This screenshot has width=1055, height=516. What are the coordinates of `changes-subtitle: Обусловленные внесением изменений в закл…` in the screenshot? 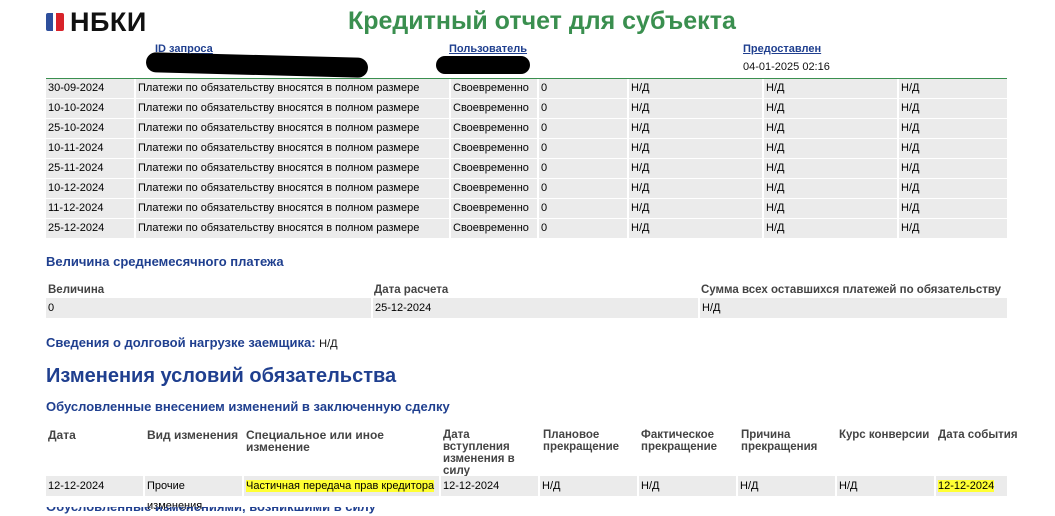 It's located at (248, 406).